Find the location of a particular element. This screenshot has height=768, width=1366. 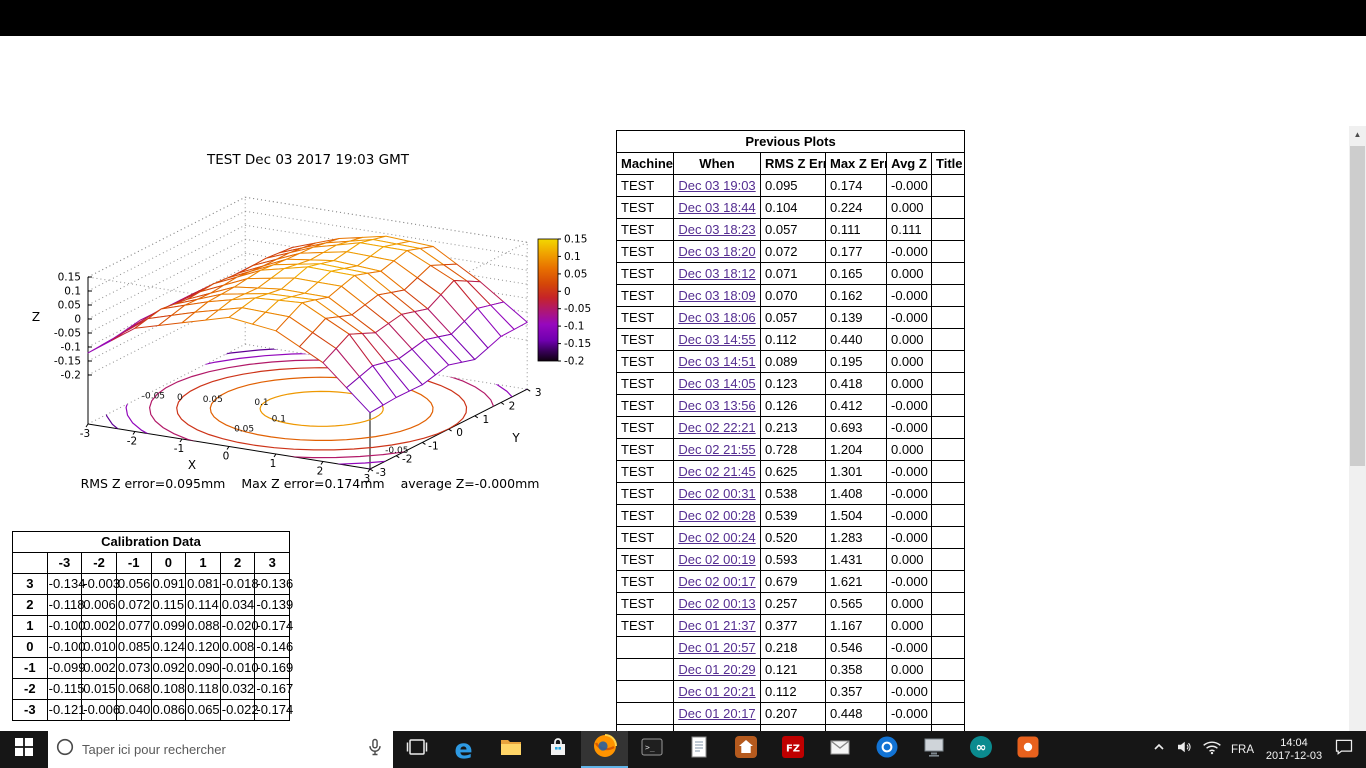

scrollbar-thumb is located at coordinates (1357, 306).